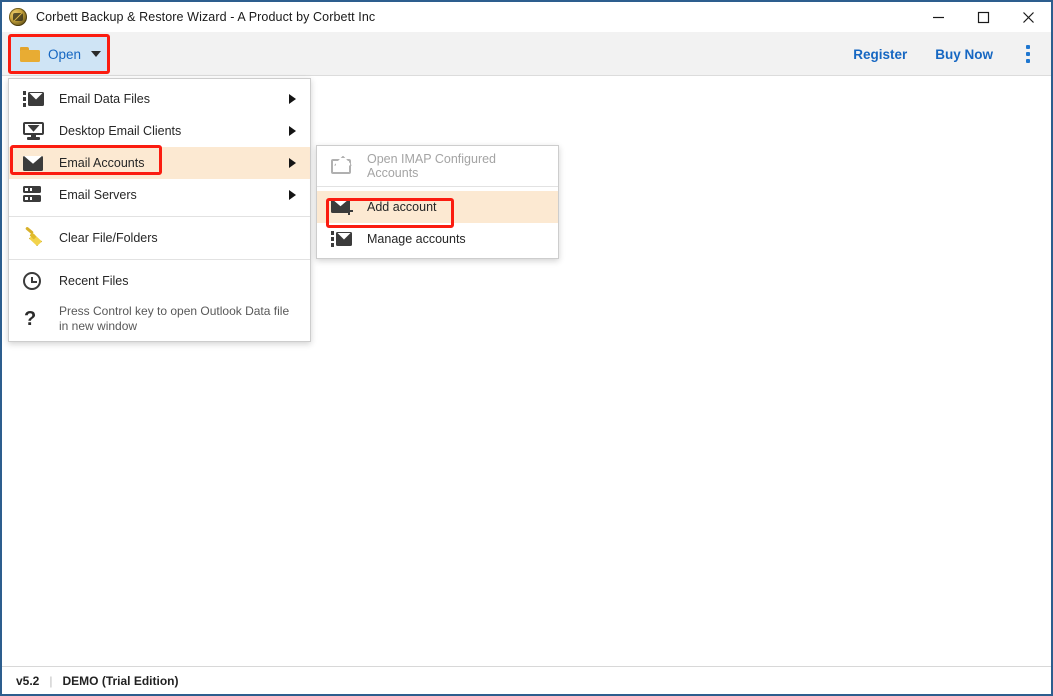  Describe the element at coordinates (36, 195) in the screenshot. I see `email-servers-icon` at that location.